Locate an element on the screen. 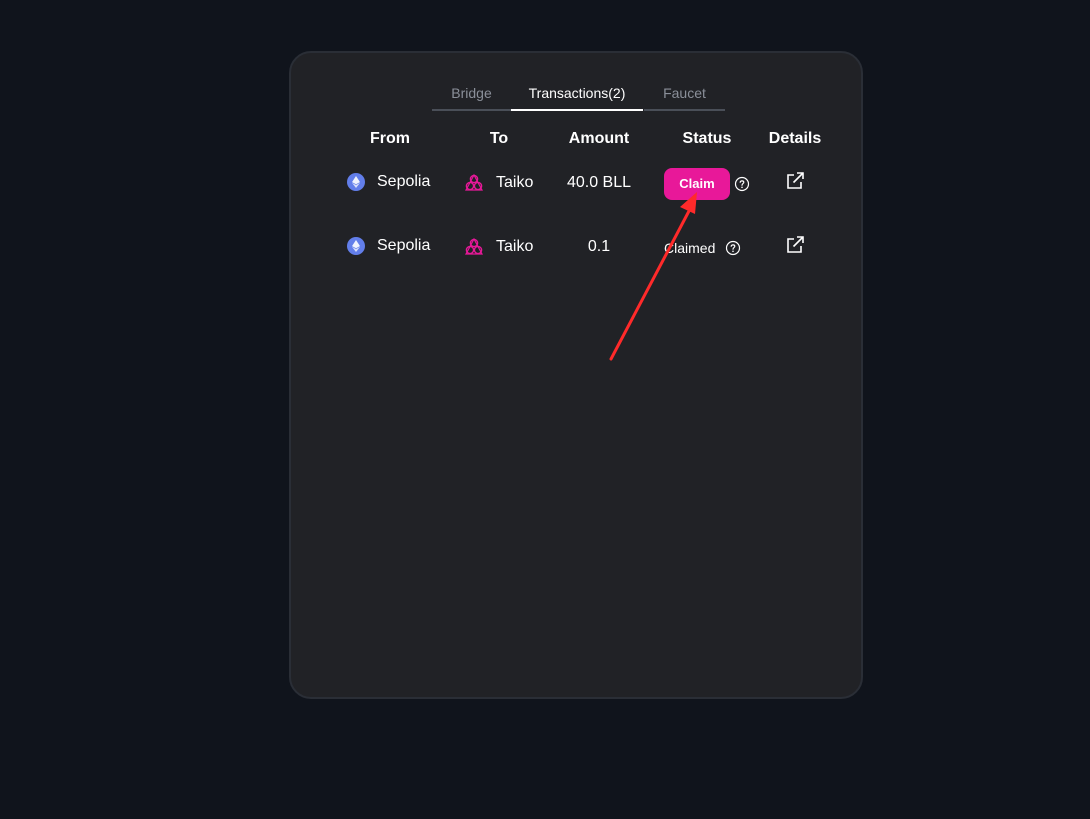  claim-button: Claim is located at coordinates (697, 184).